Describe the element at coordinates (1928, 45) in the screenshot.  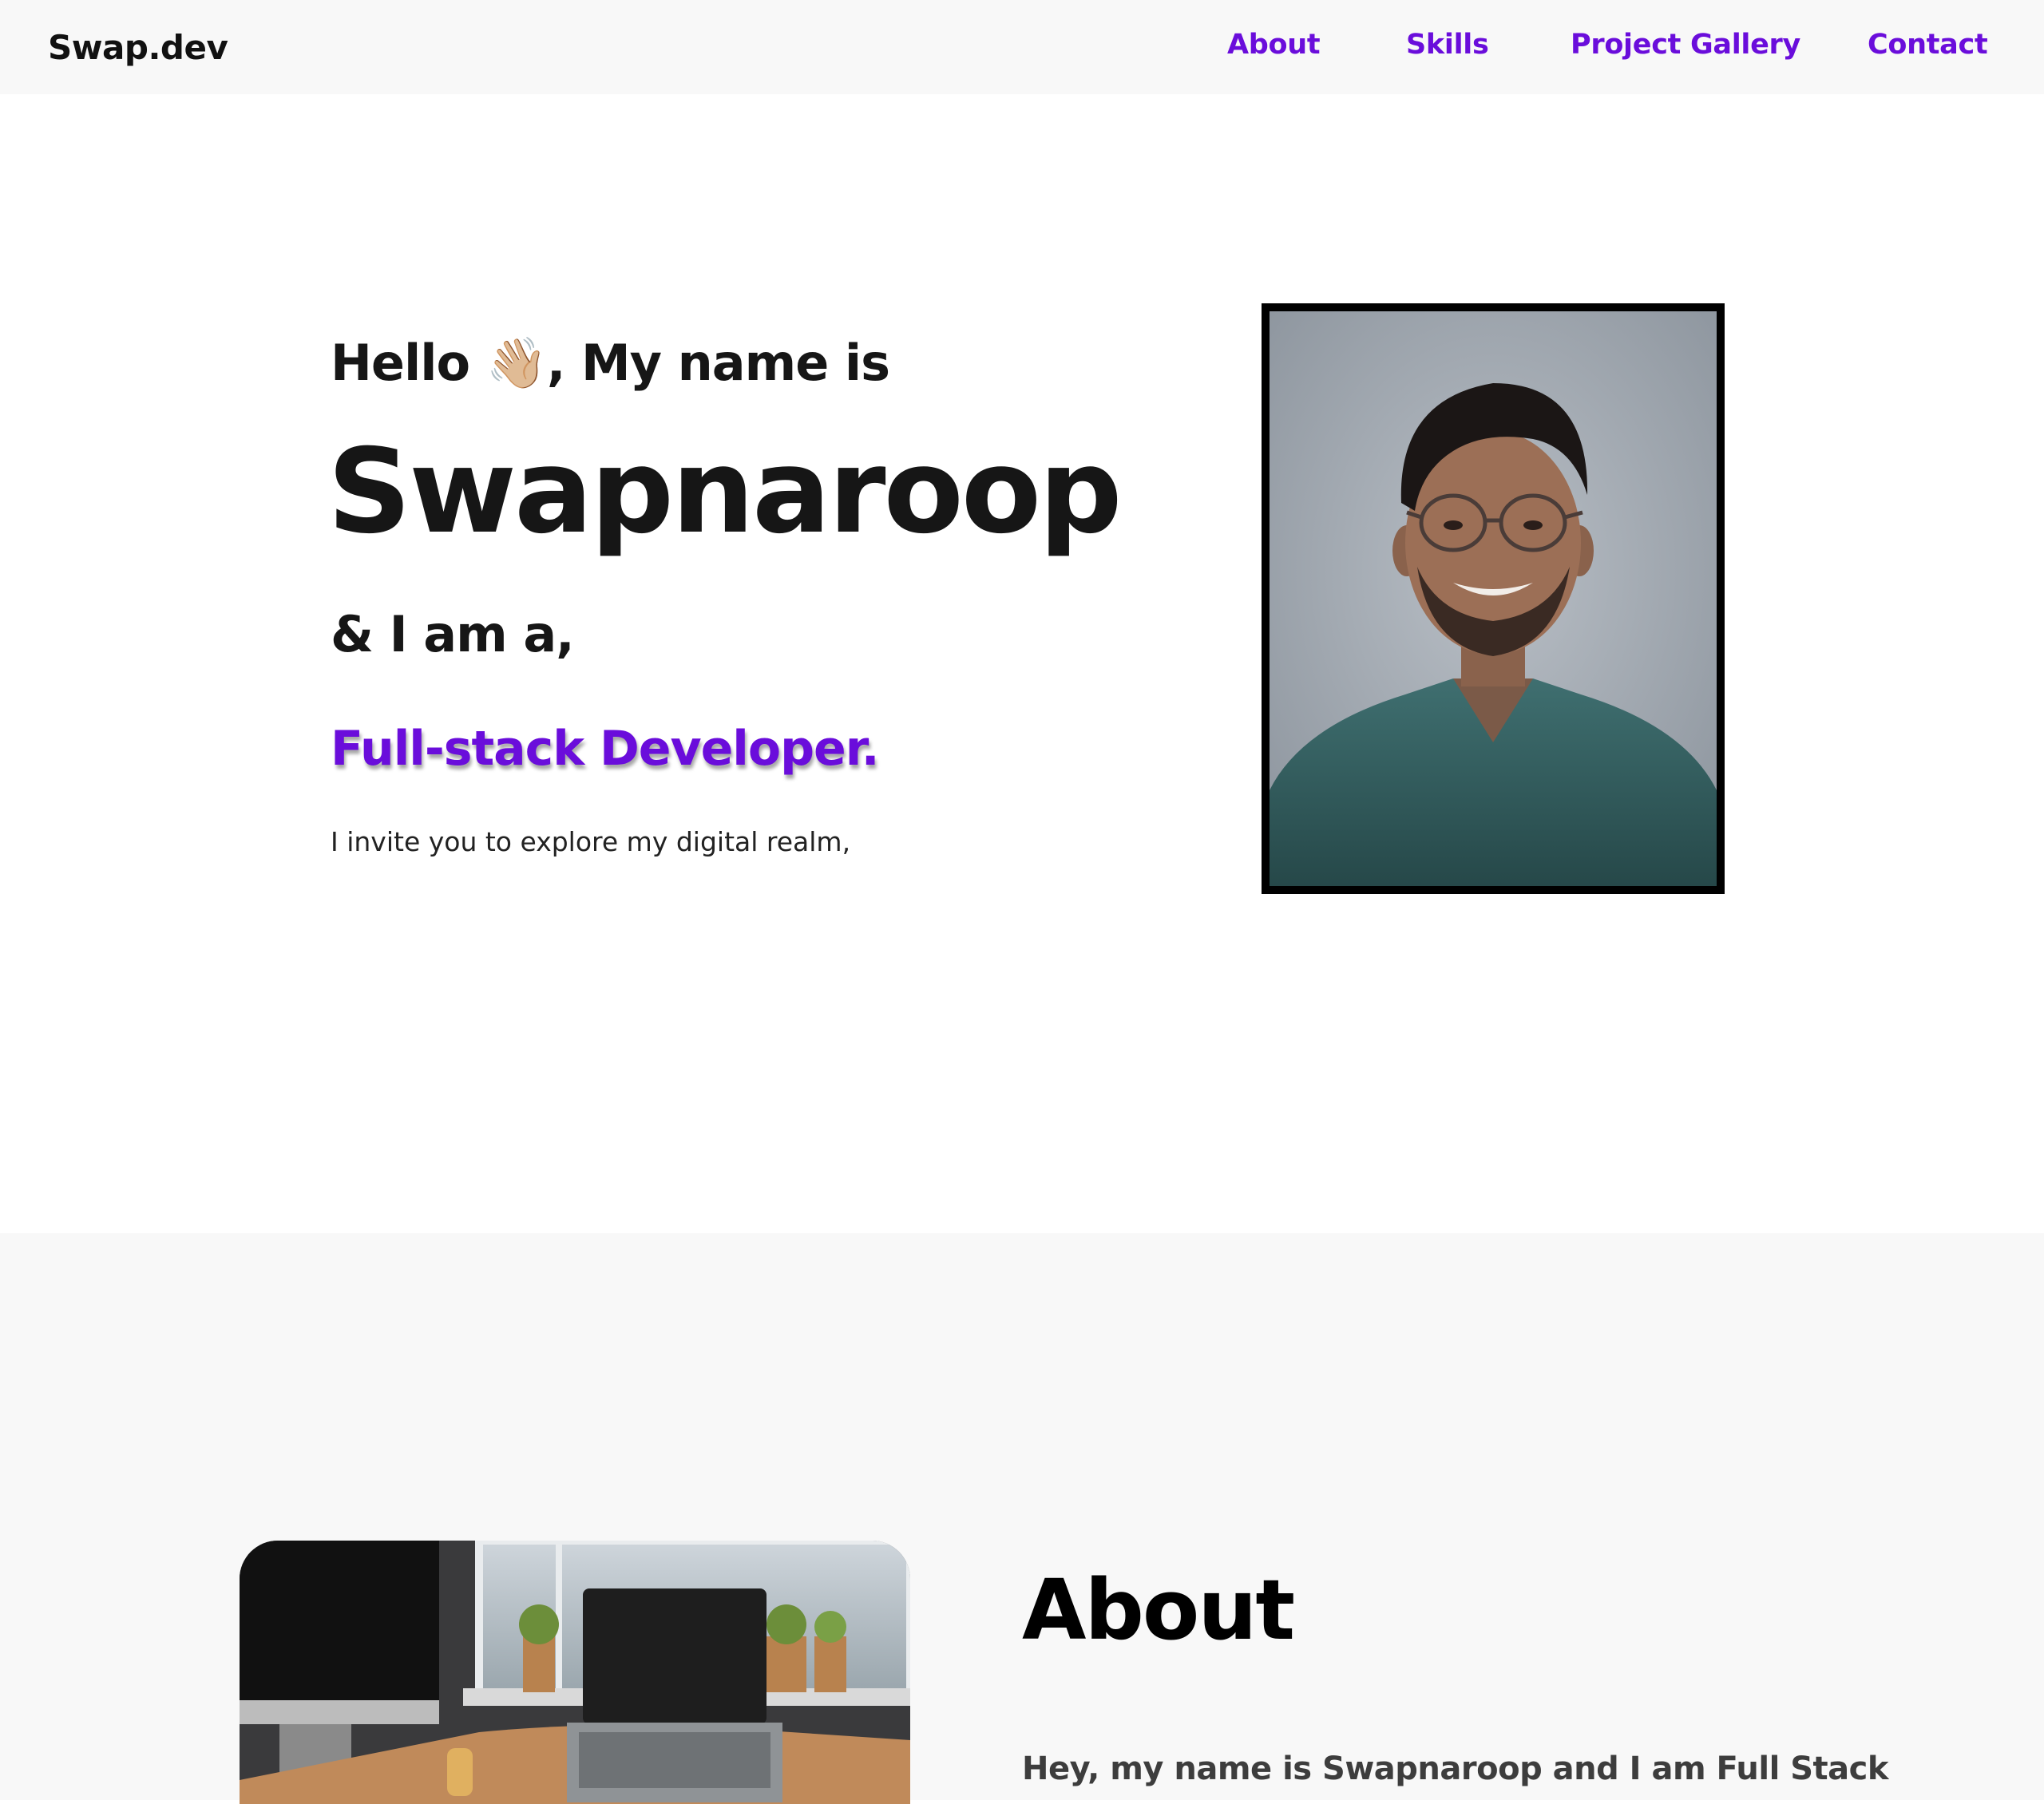
I see `nav-link-contact: Contact` at that location.